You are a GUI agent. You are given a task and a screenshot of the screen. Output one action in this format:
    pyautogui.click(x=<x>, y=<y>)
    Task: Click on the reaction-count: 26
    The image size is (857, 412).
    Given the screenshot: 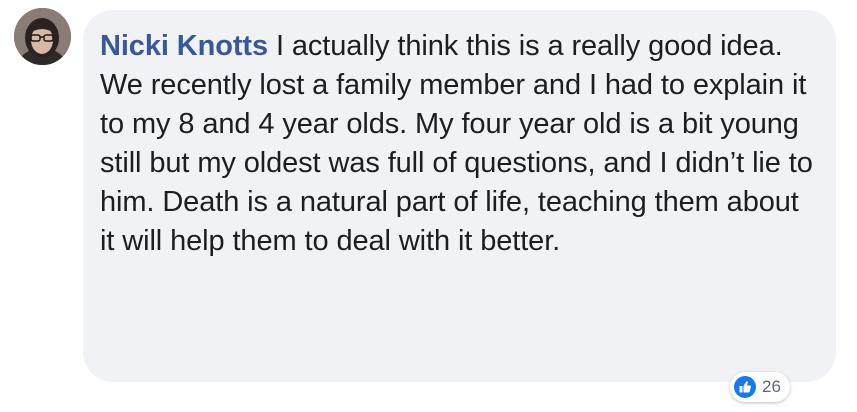 What is the action you would take?
    pyautogui.click(x=771, y=386)
    